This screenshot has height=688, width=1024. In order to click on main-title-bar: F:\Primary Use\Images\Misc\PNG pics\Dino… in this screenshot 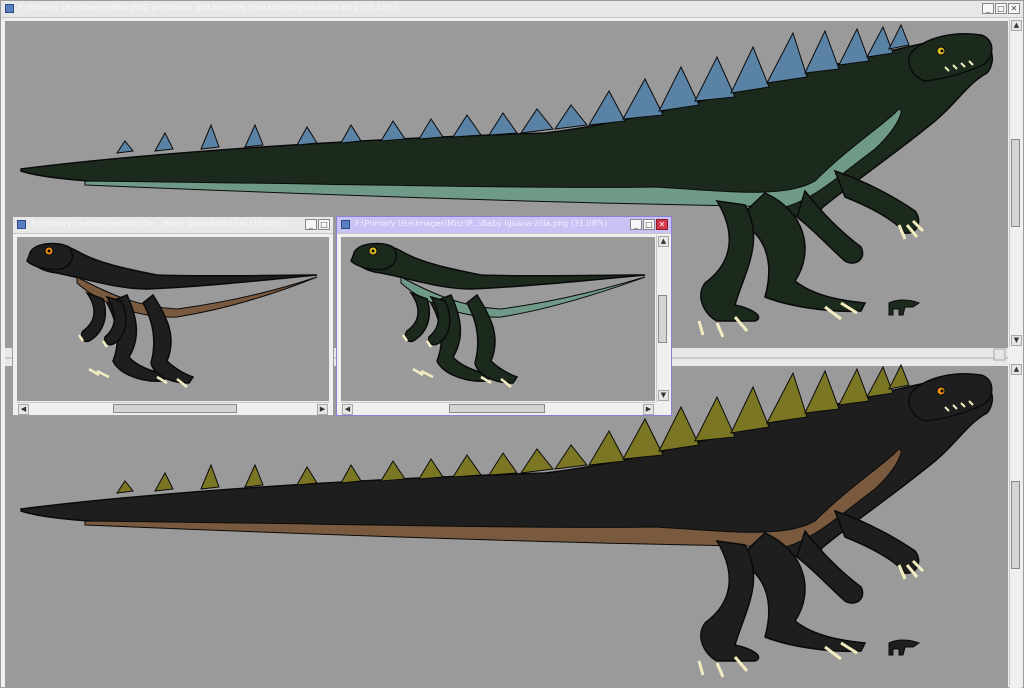, I will do `click(512, 9)`.